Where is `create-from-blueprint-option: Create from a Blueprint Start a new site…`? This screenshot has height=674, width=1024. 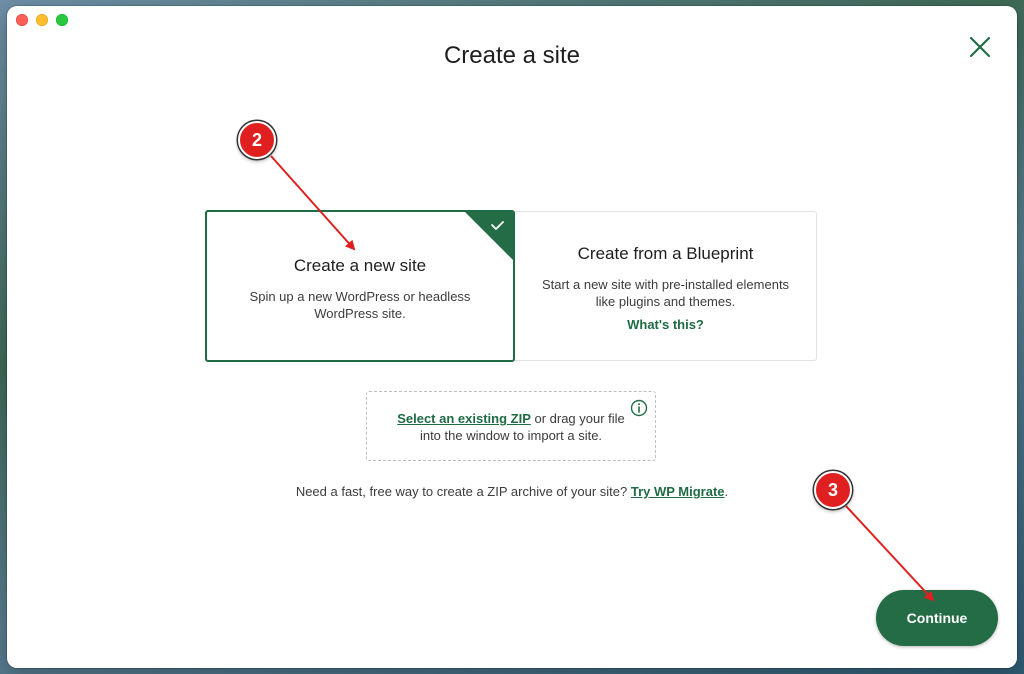 create-from-blueprint-option: Create from a Blueprint Start a new site… is located at coordinates (666, 286).